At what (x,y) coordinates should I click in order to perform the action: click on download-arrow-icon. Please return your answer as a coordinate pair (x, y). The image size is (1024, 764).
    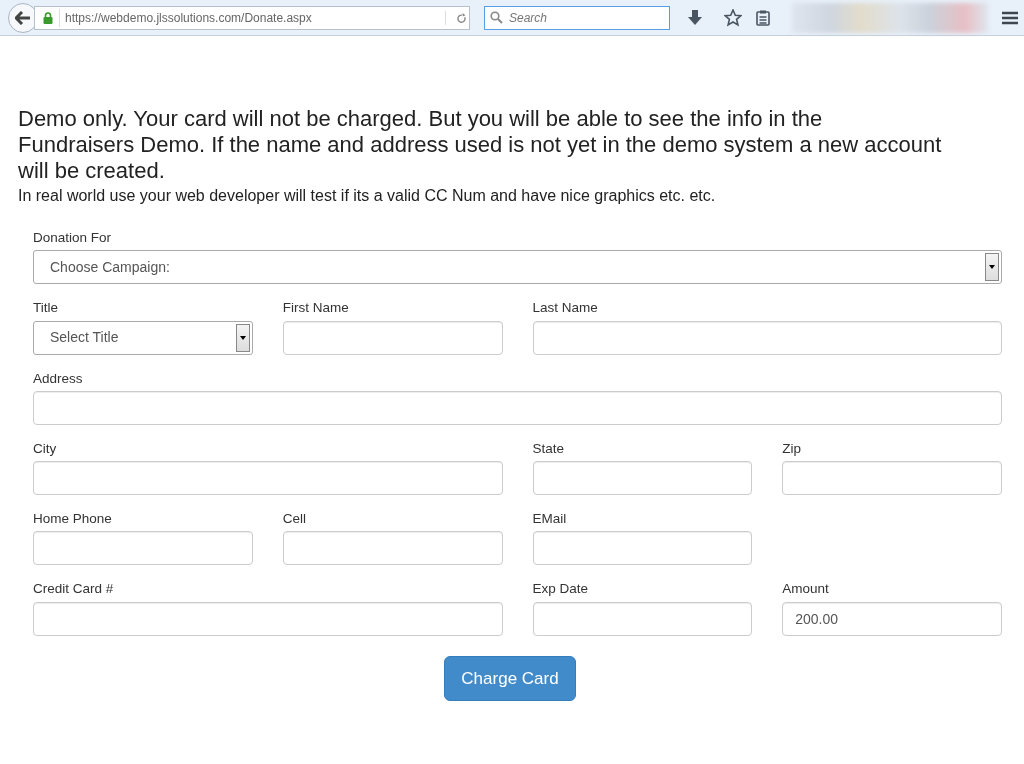
    Looking at the image, I should click on (695, 17).